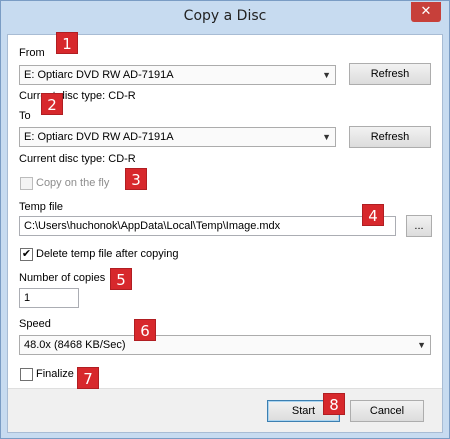 The image size is (450, 439). What do you see at coordinates (121, 279) in the screenshot?
I see `marker-5: 5` at bounding box center [121, 279].